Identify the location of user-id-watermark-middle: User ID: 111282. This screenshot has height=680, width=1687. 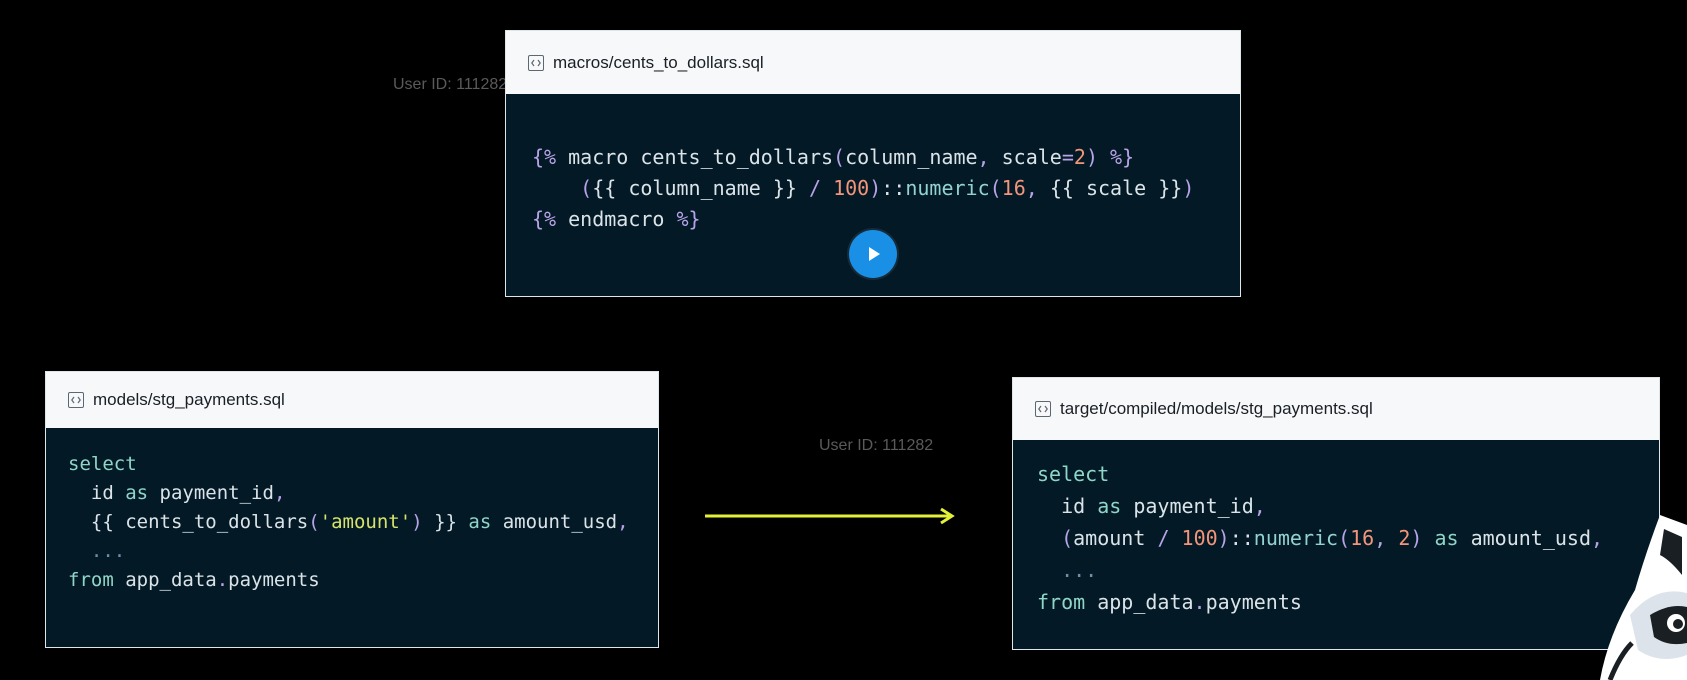
(876, 445).